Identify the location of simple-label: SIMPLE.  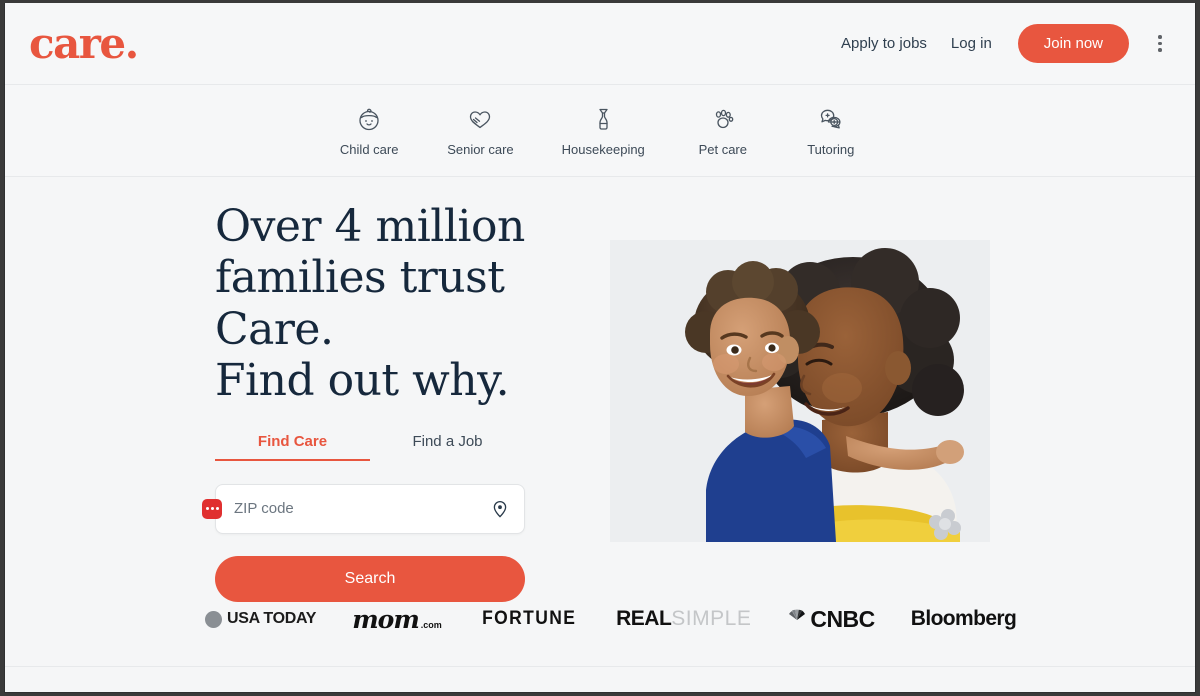
(711, 618).